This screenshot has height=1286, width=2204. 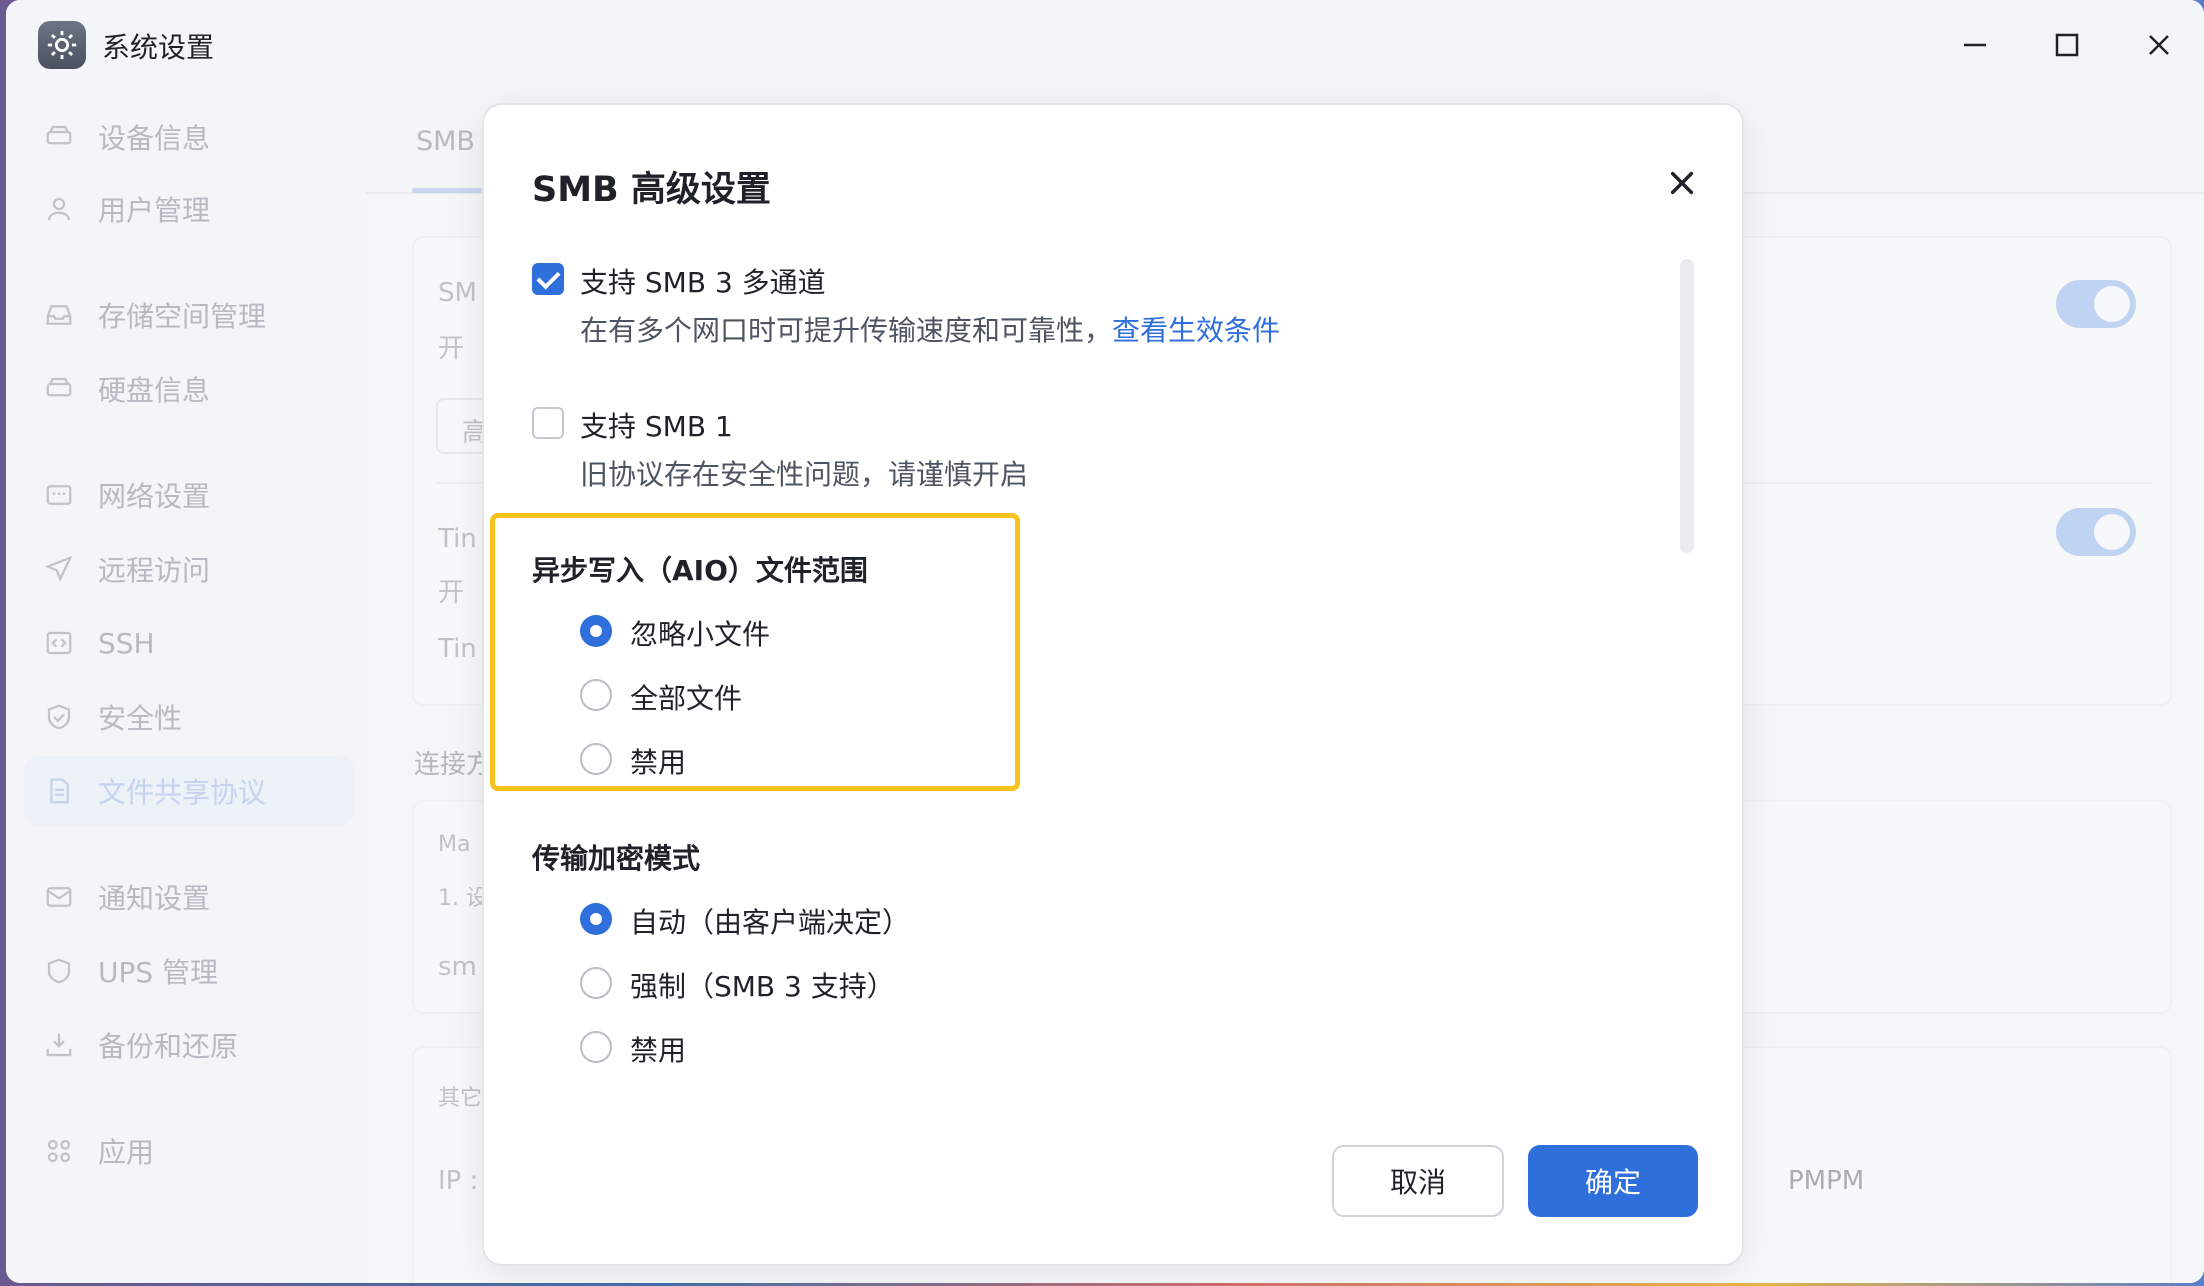 What do you see at coordinates (126, 1152) in the screenshot?
I see `sidebar-item-label: 应用` at bounding box center [126, 1152].